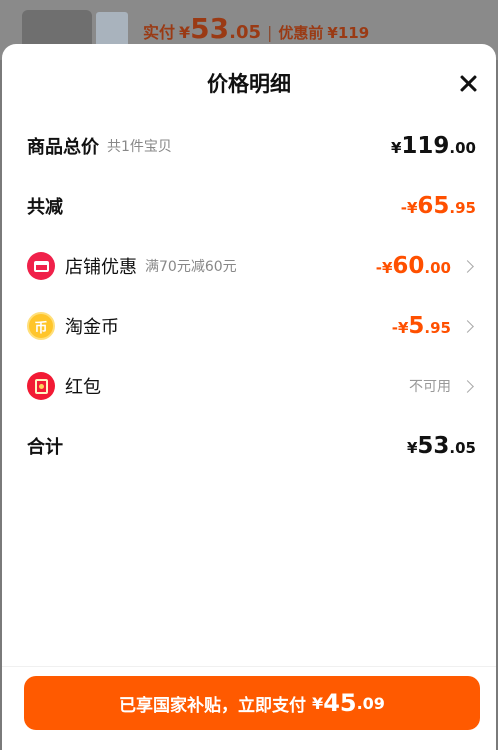 The width and height of the screenshot is (498, 750). I want to click on reduced-label: 共减, so click(45, 207).